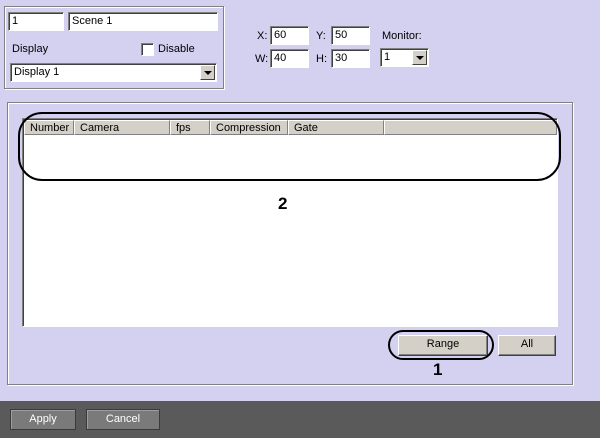  I want to click on cancel-button: Cancel, so click(123, 419).